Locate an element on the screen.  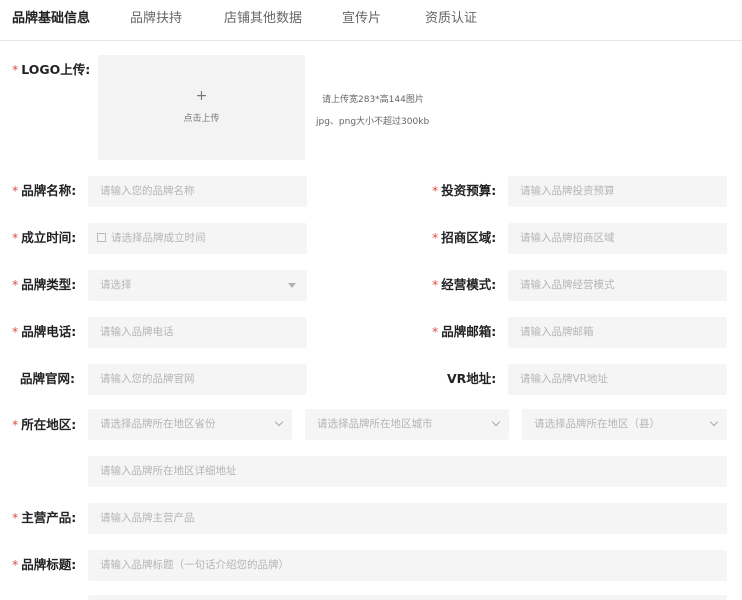
brand-type-label-text: 品牌类型: is located at coordinates (49, 284).